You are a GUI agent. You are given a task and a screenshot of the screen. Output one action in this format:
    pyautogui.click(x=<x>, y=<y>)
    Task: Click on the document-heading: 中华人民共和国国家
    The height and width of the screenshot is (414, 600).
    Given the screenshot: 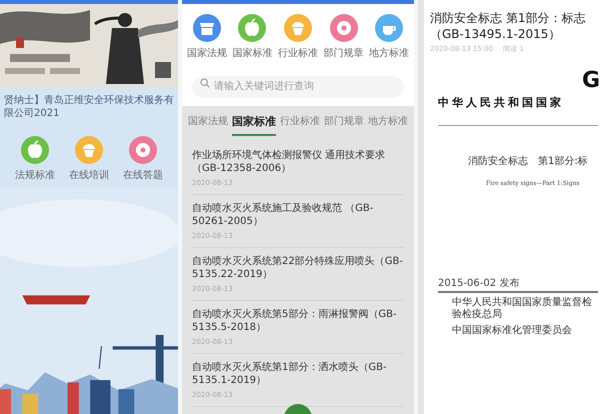 What is the action you would take?
    pyautogui.click(x=501, y=102)
    